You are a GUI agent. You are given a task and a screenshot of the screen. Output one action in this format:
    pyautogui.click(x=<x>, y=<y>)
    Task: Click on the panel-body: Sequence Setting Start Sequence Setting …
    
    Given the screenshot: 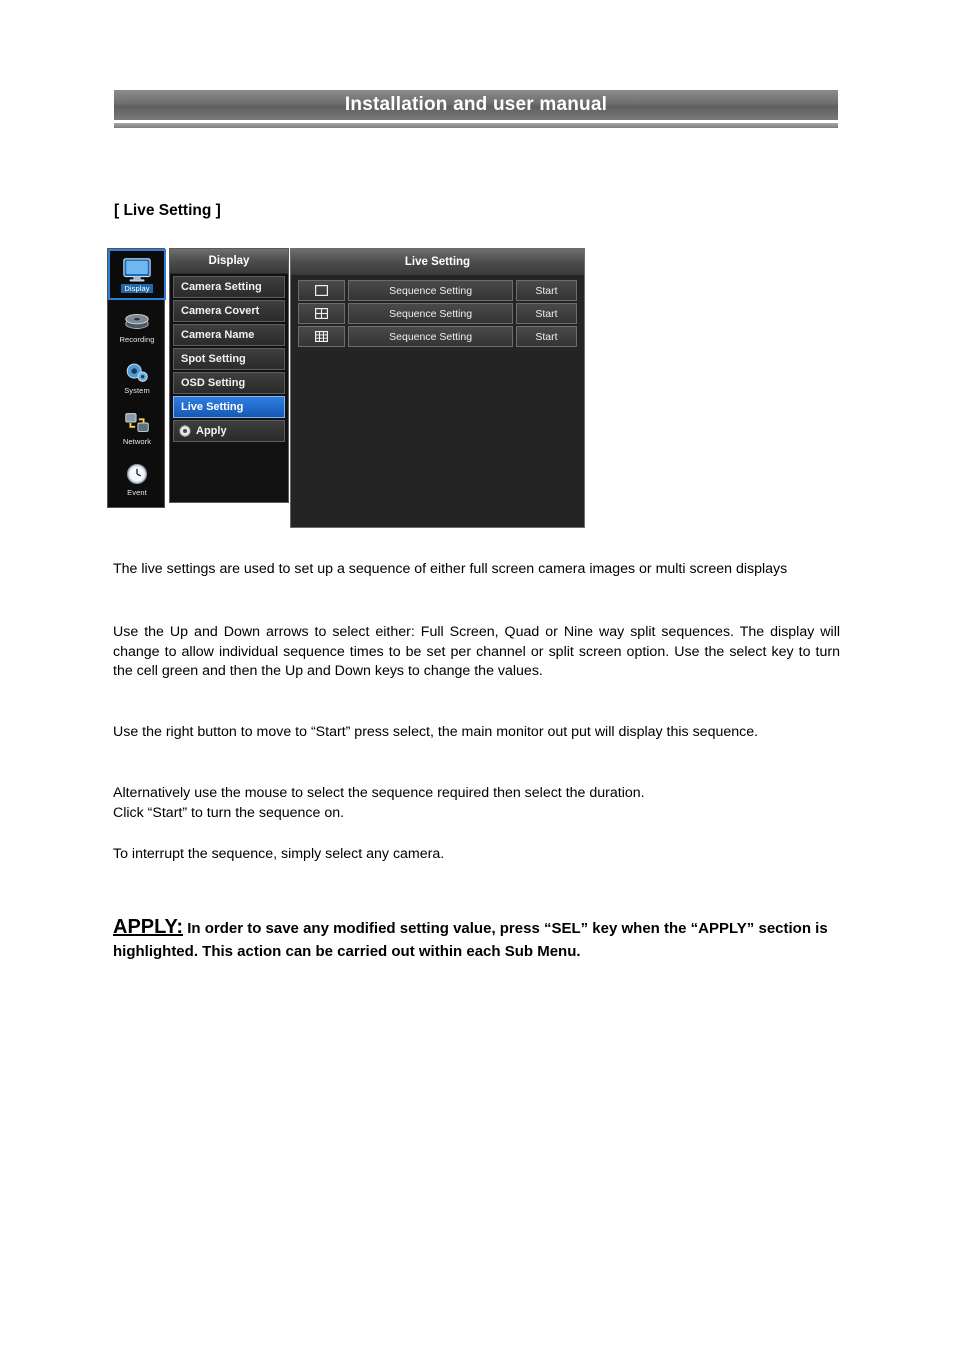 What is the action you would take?
    pyautogui.click(x=437, y=311)
    